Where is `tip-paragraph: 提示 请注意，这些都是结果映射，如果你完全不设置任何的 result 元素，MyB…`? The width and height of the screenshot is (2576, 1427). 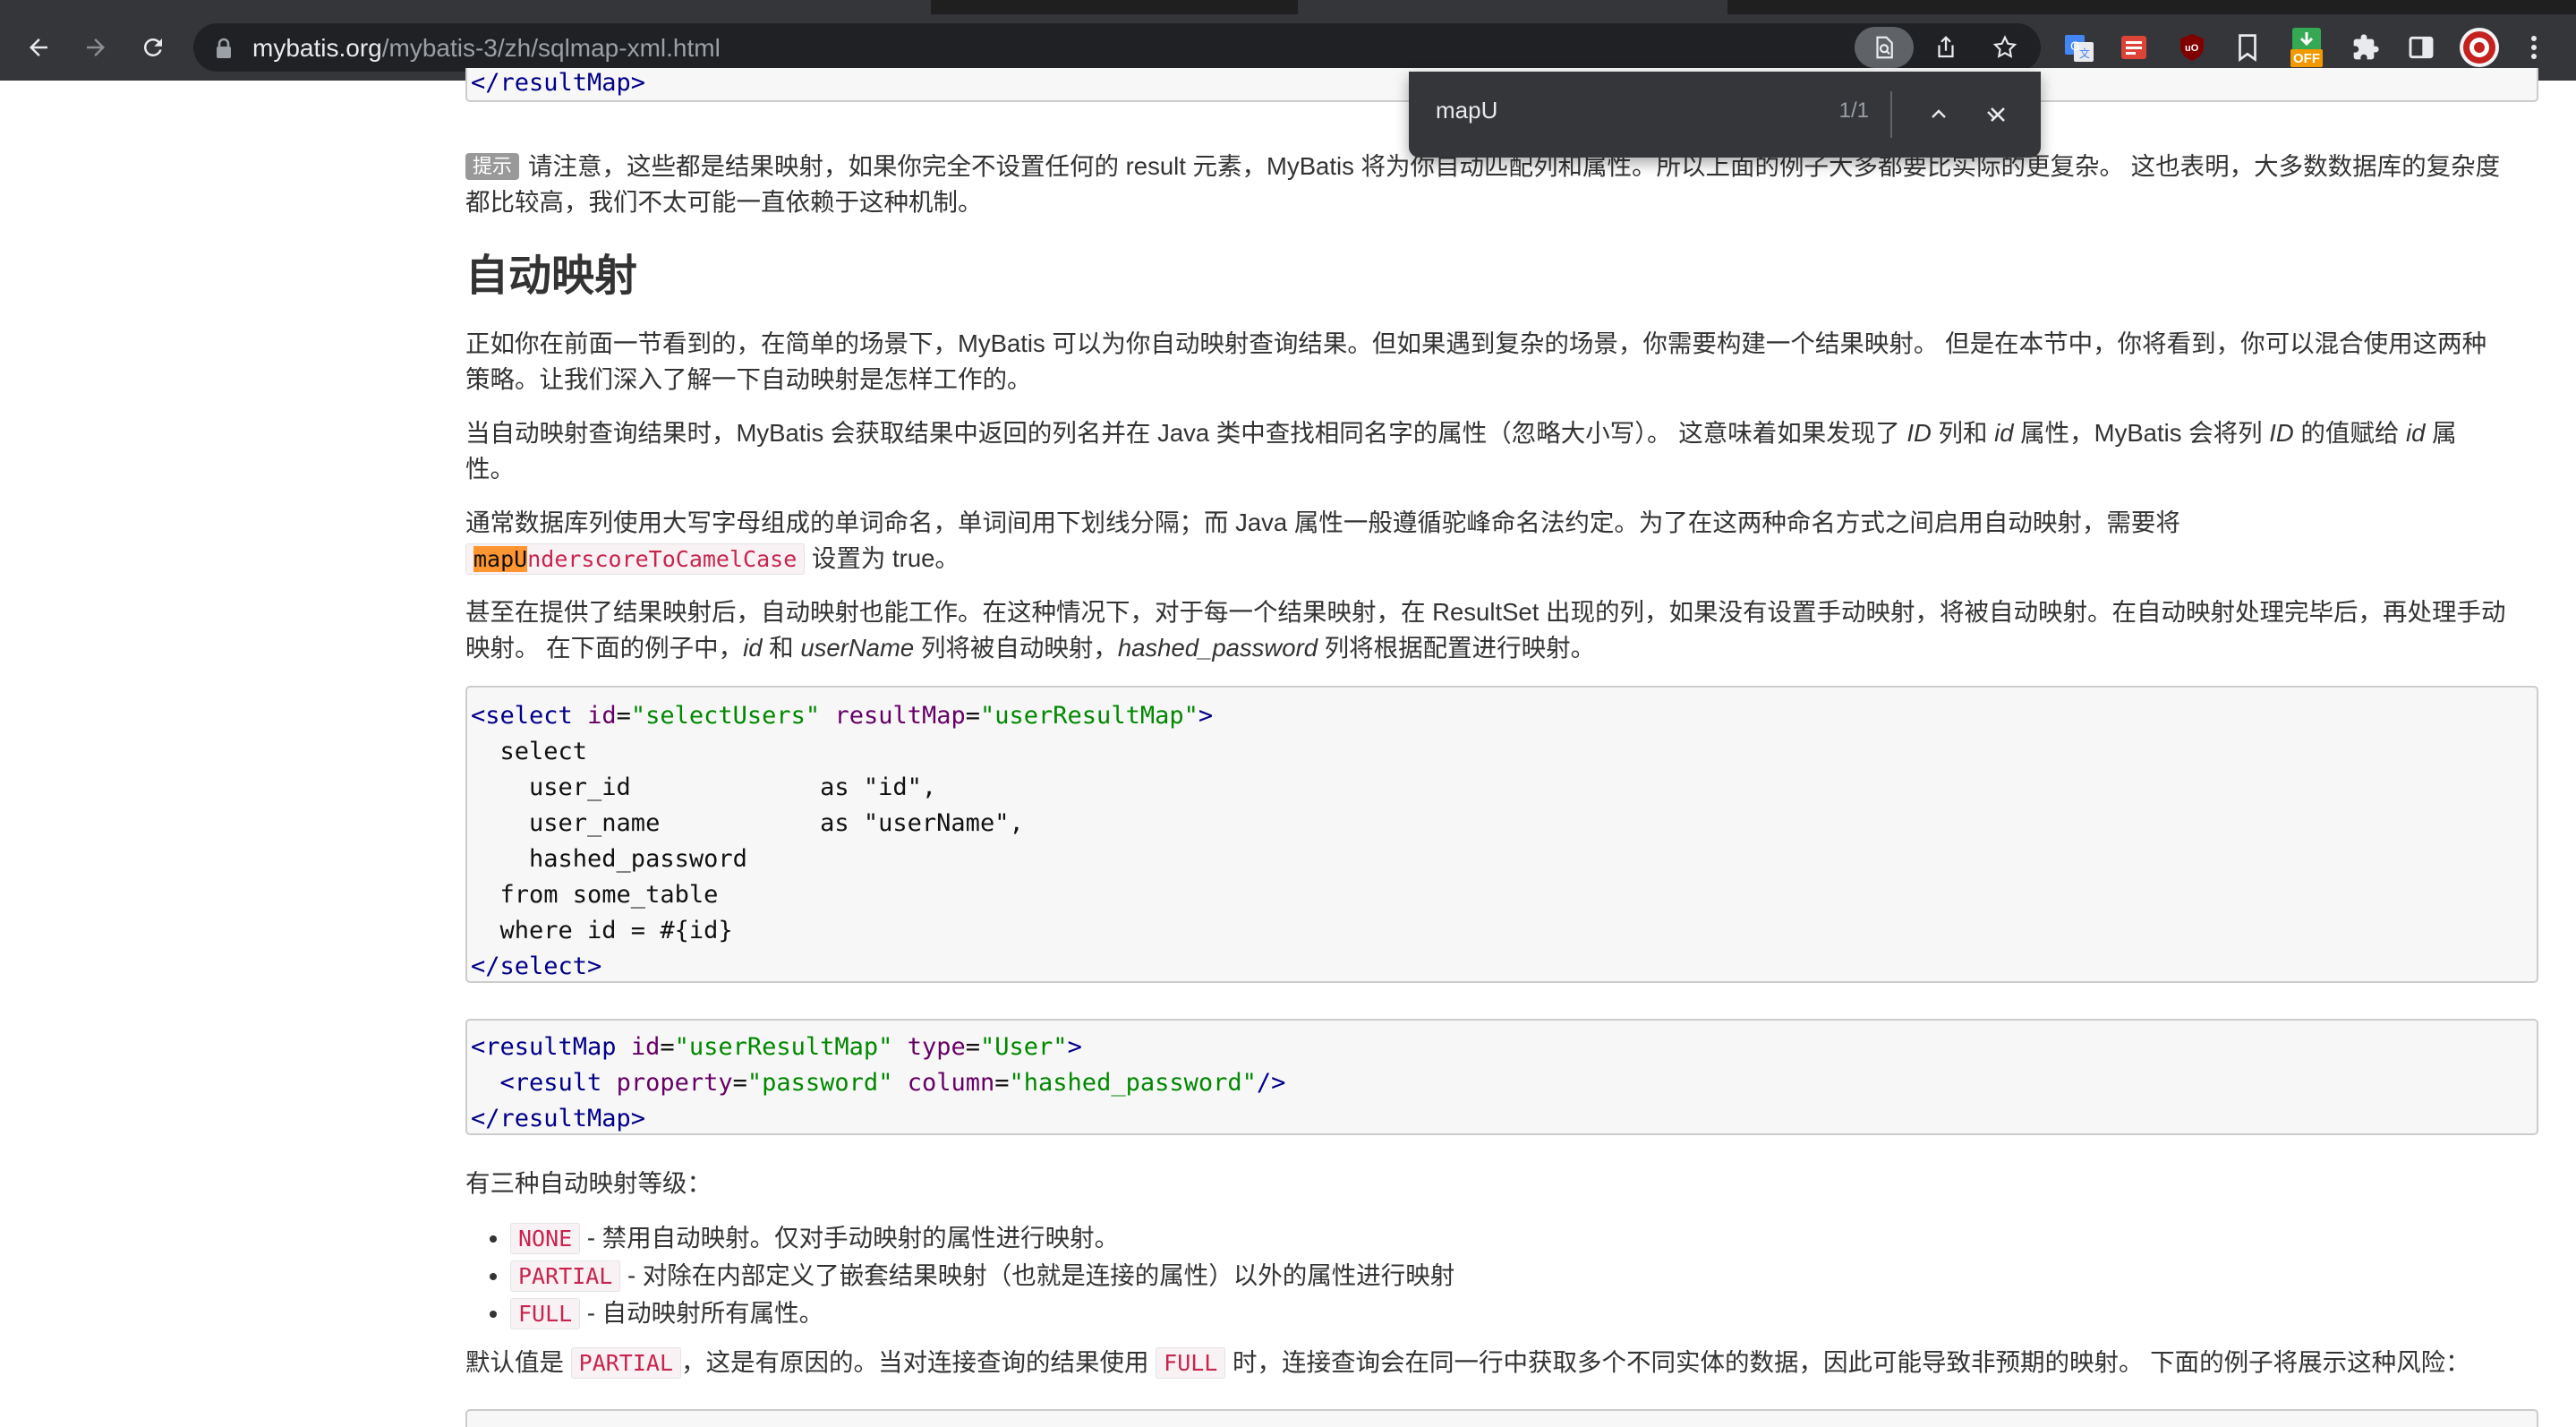 tip-paragraph: 提示 请注意，这些都是结果映射，如果你完全不设置任何的 result 元素，MyB… is located at coordinates (1501, 185).